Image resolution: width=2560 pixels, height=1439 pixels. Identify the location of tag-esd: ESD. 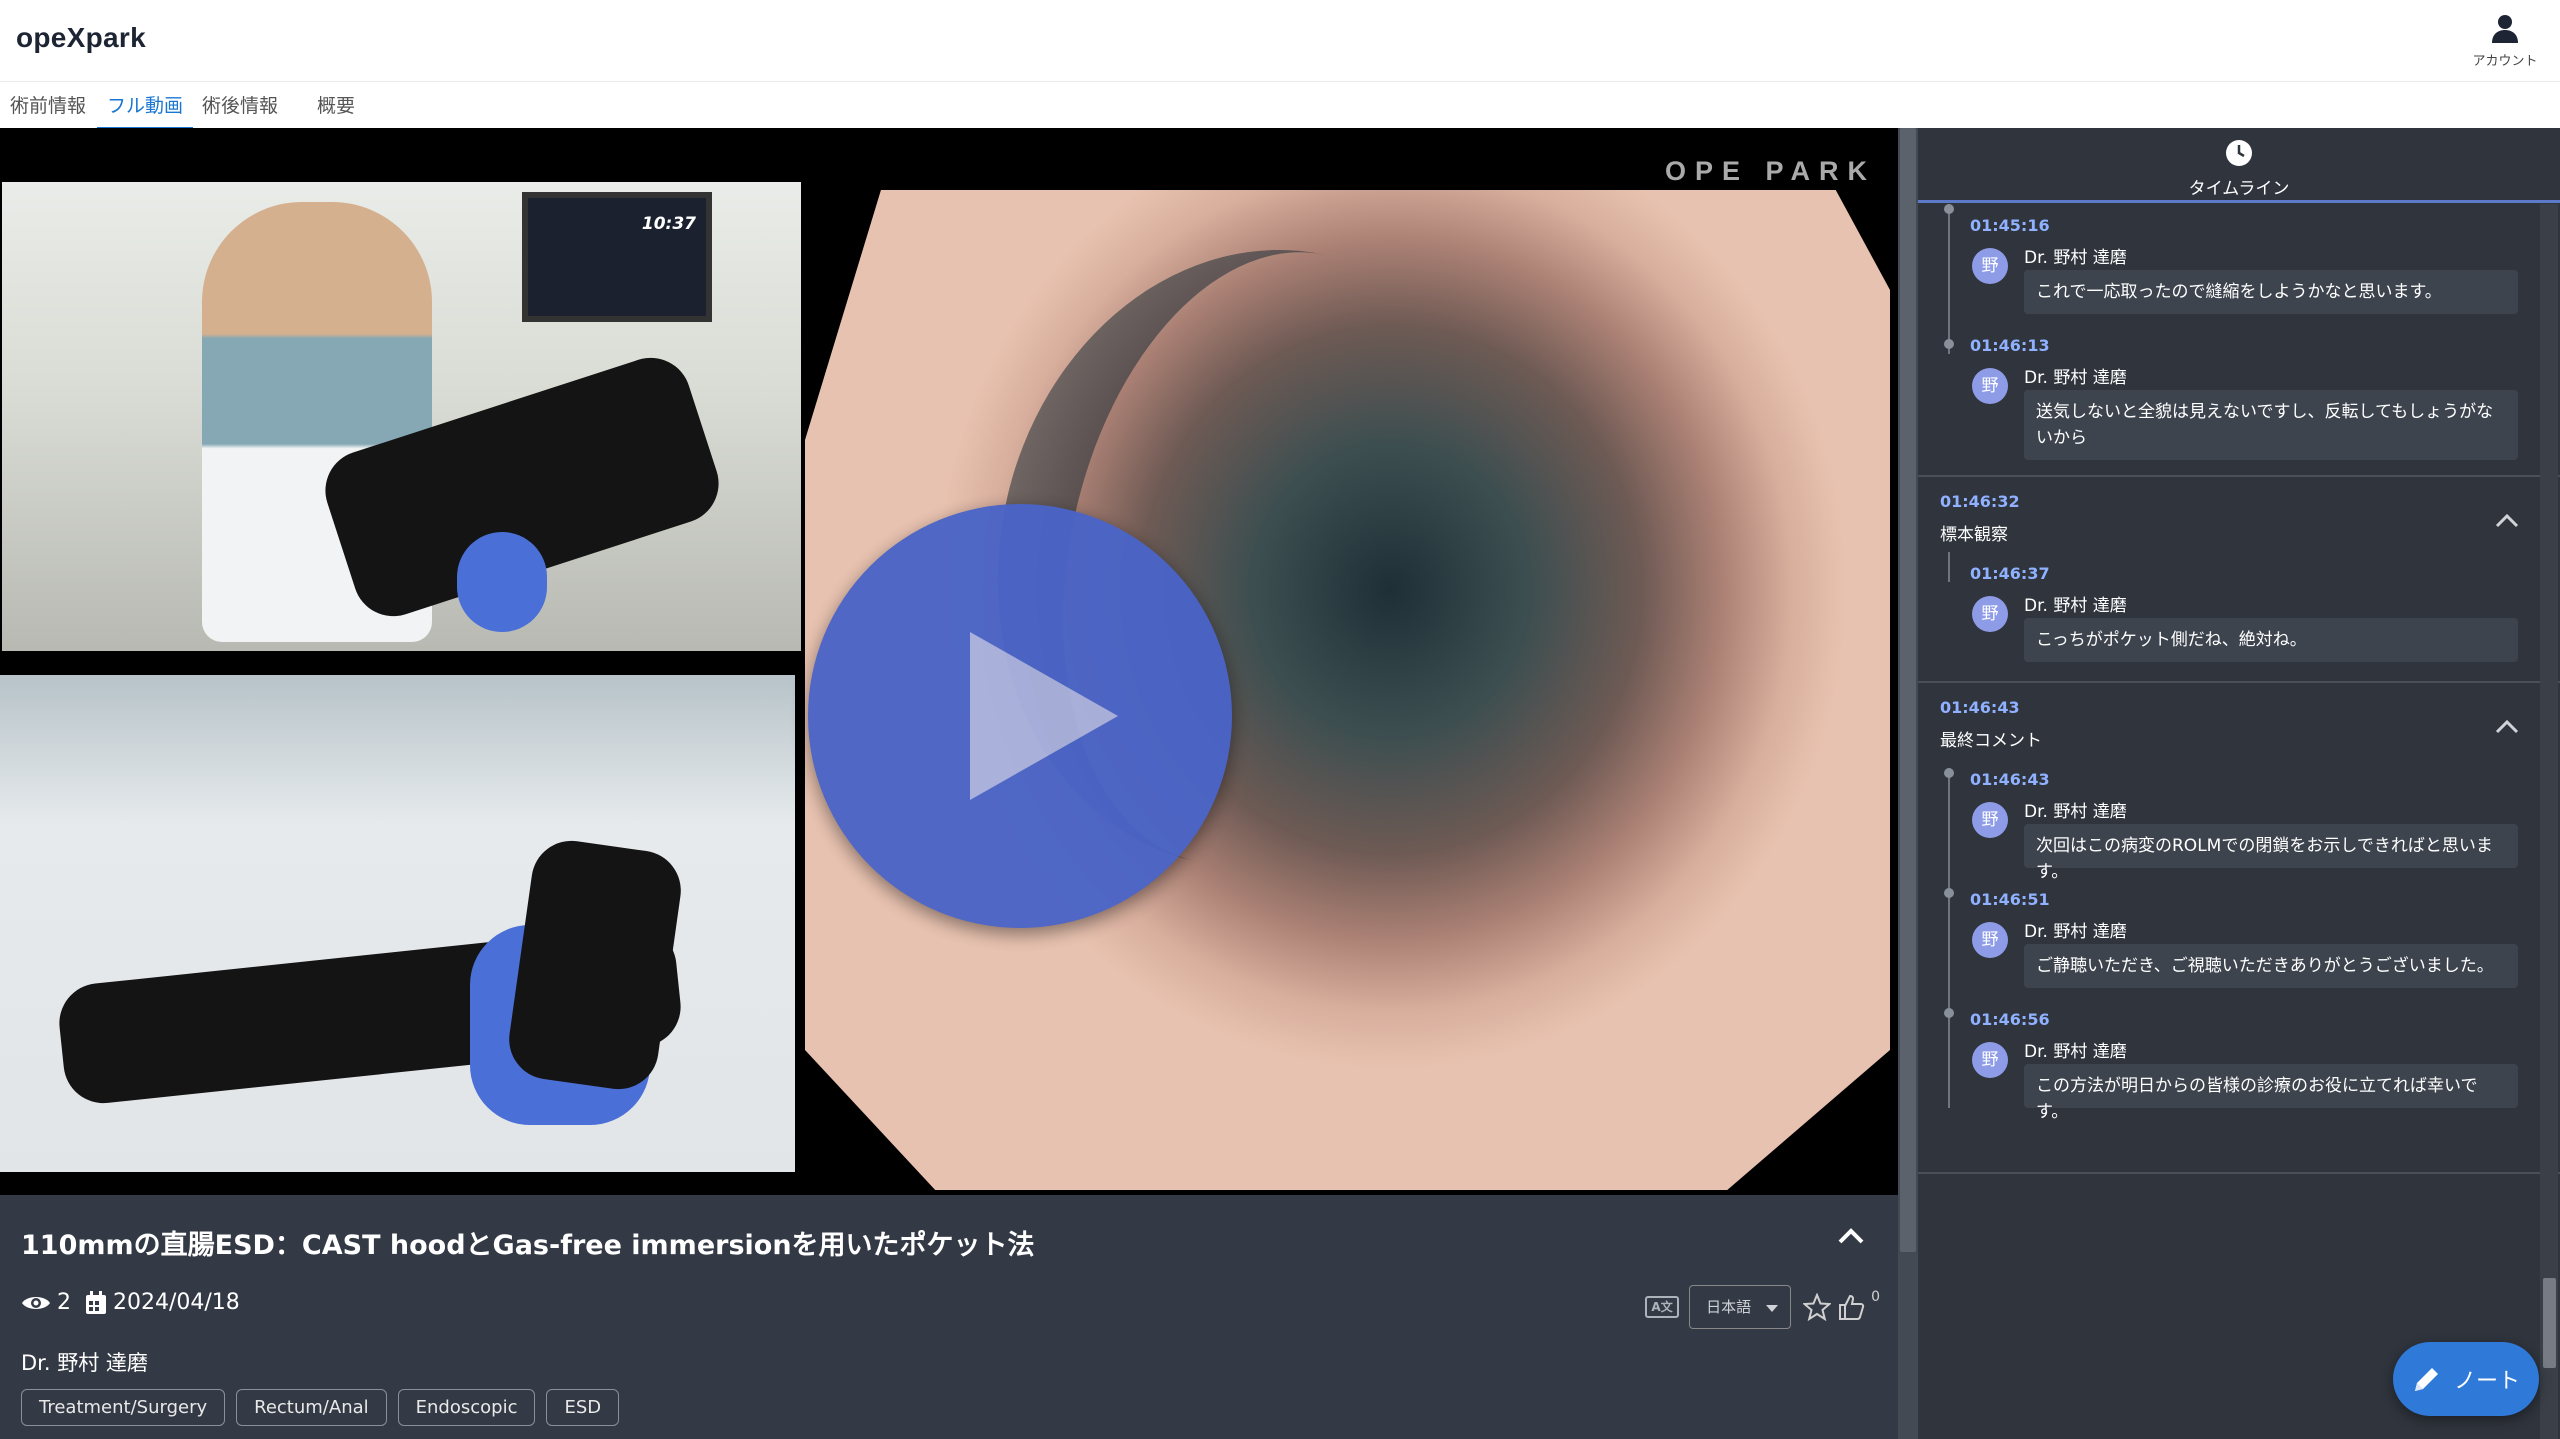
(583, 1407).